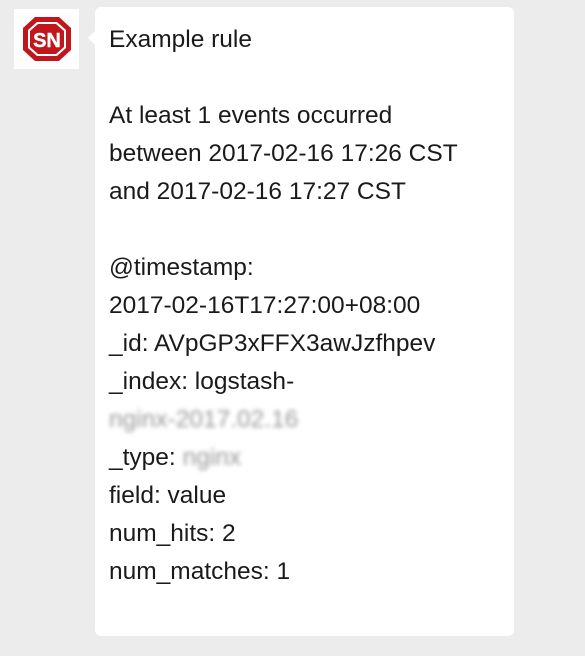  Describe the element at coordinates (283, 153) in the screenshot. I see `summary-line-2: between 2017-02-16 17:26 CST` at that location.